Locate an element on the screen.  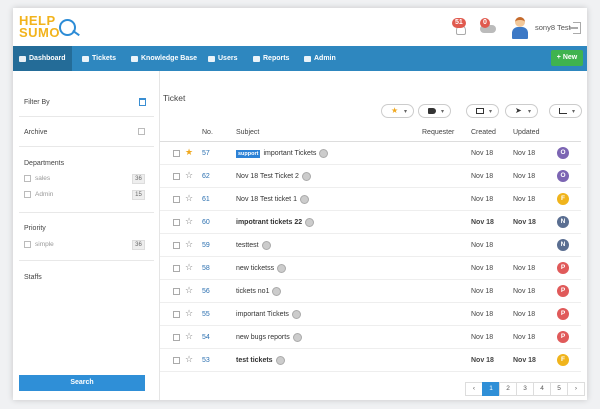
col-updated: Updated is located at coordinates (526, 132).